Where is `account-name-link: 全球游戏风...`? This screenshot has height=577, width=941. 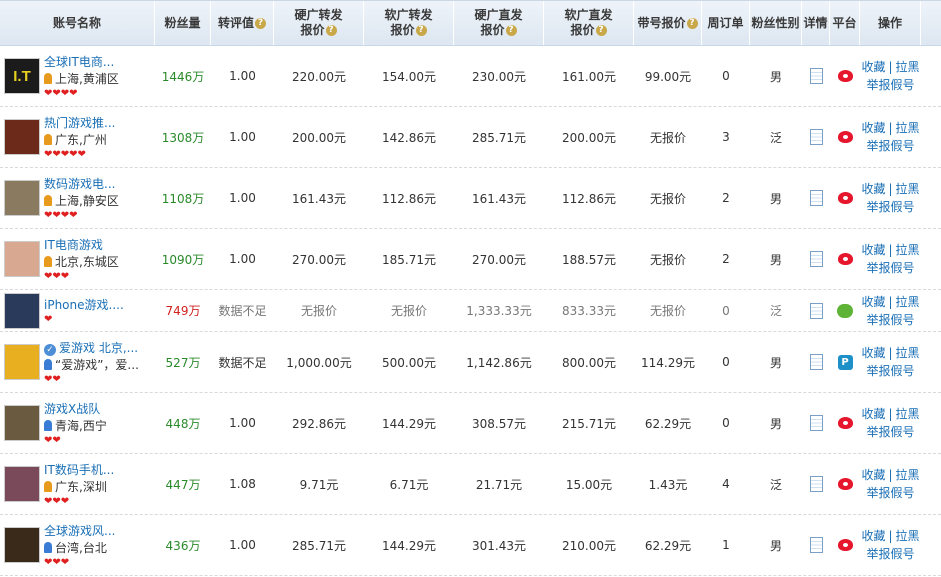
account-name-link: 全球游戏风... is located at coordinates (79, 531).